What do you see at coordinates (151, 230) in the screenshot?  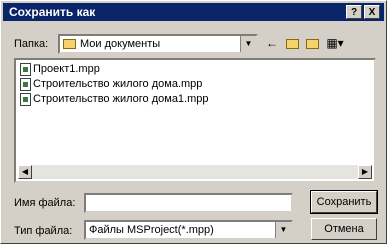 I see `filetype-value: Файлы MSProject(*.mpp)` at bounding box center [151, 230].